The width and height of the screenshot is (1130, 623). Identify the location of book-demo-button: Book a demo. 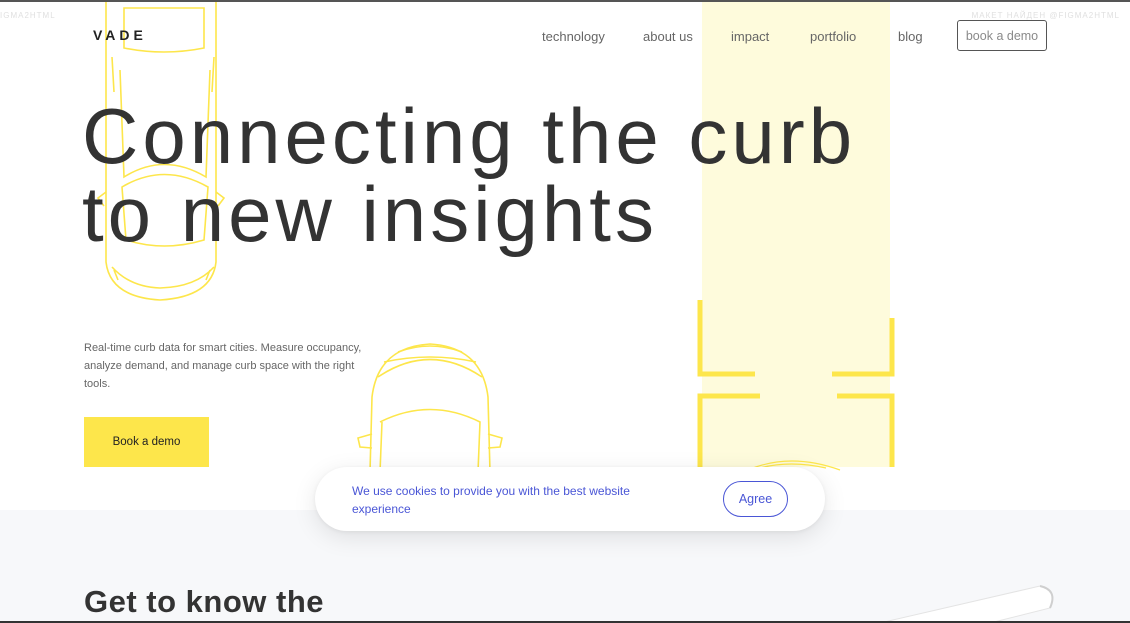
(146, 442).